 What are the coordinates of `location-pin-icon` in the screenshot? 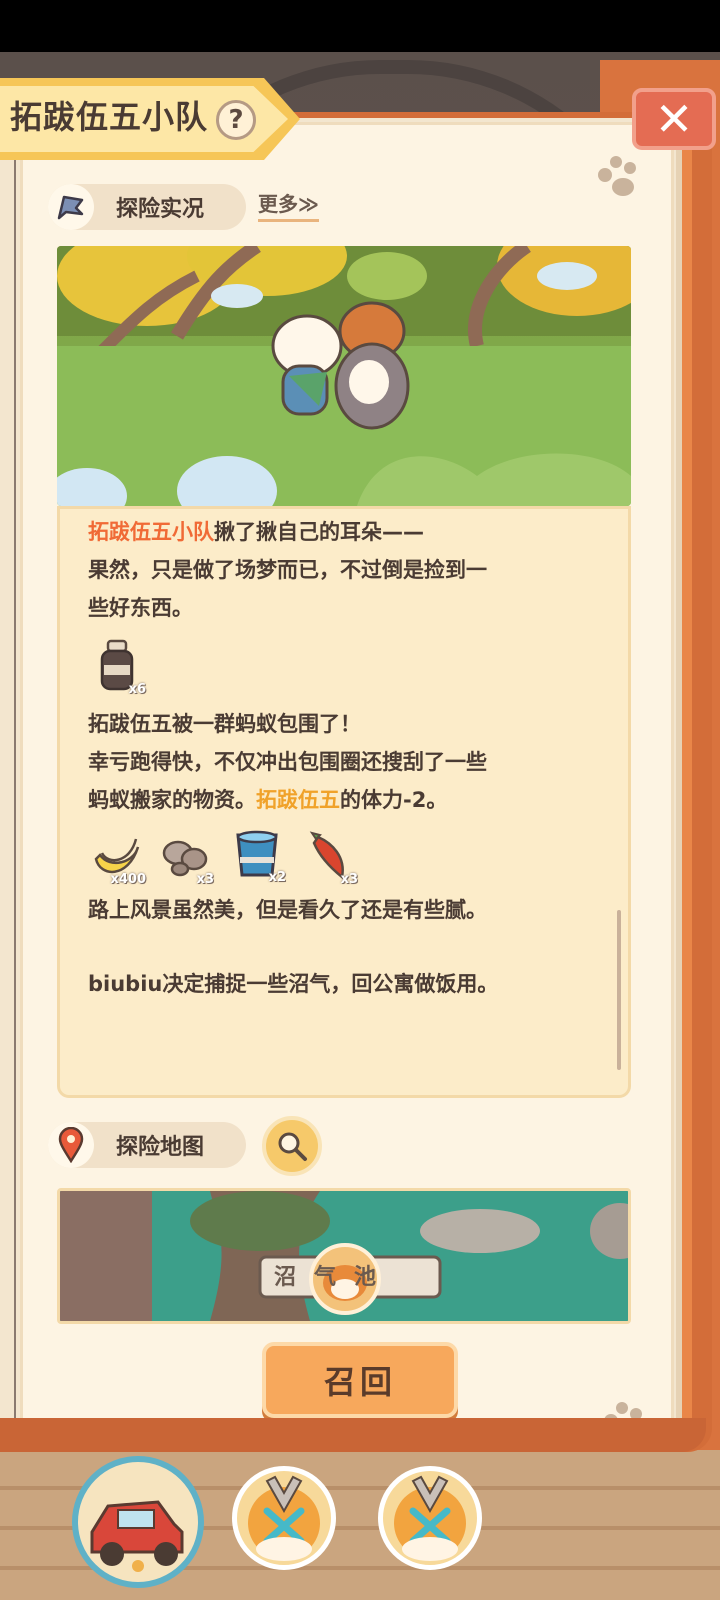 It's located at (71, 1145).